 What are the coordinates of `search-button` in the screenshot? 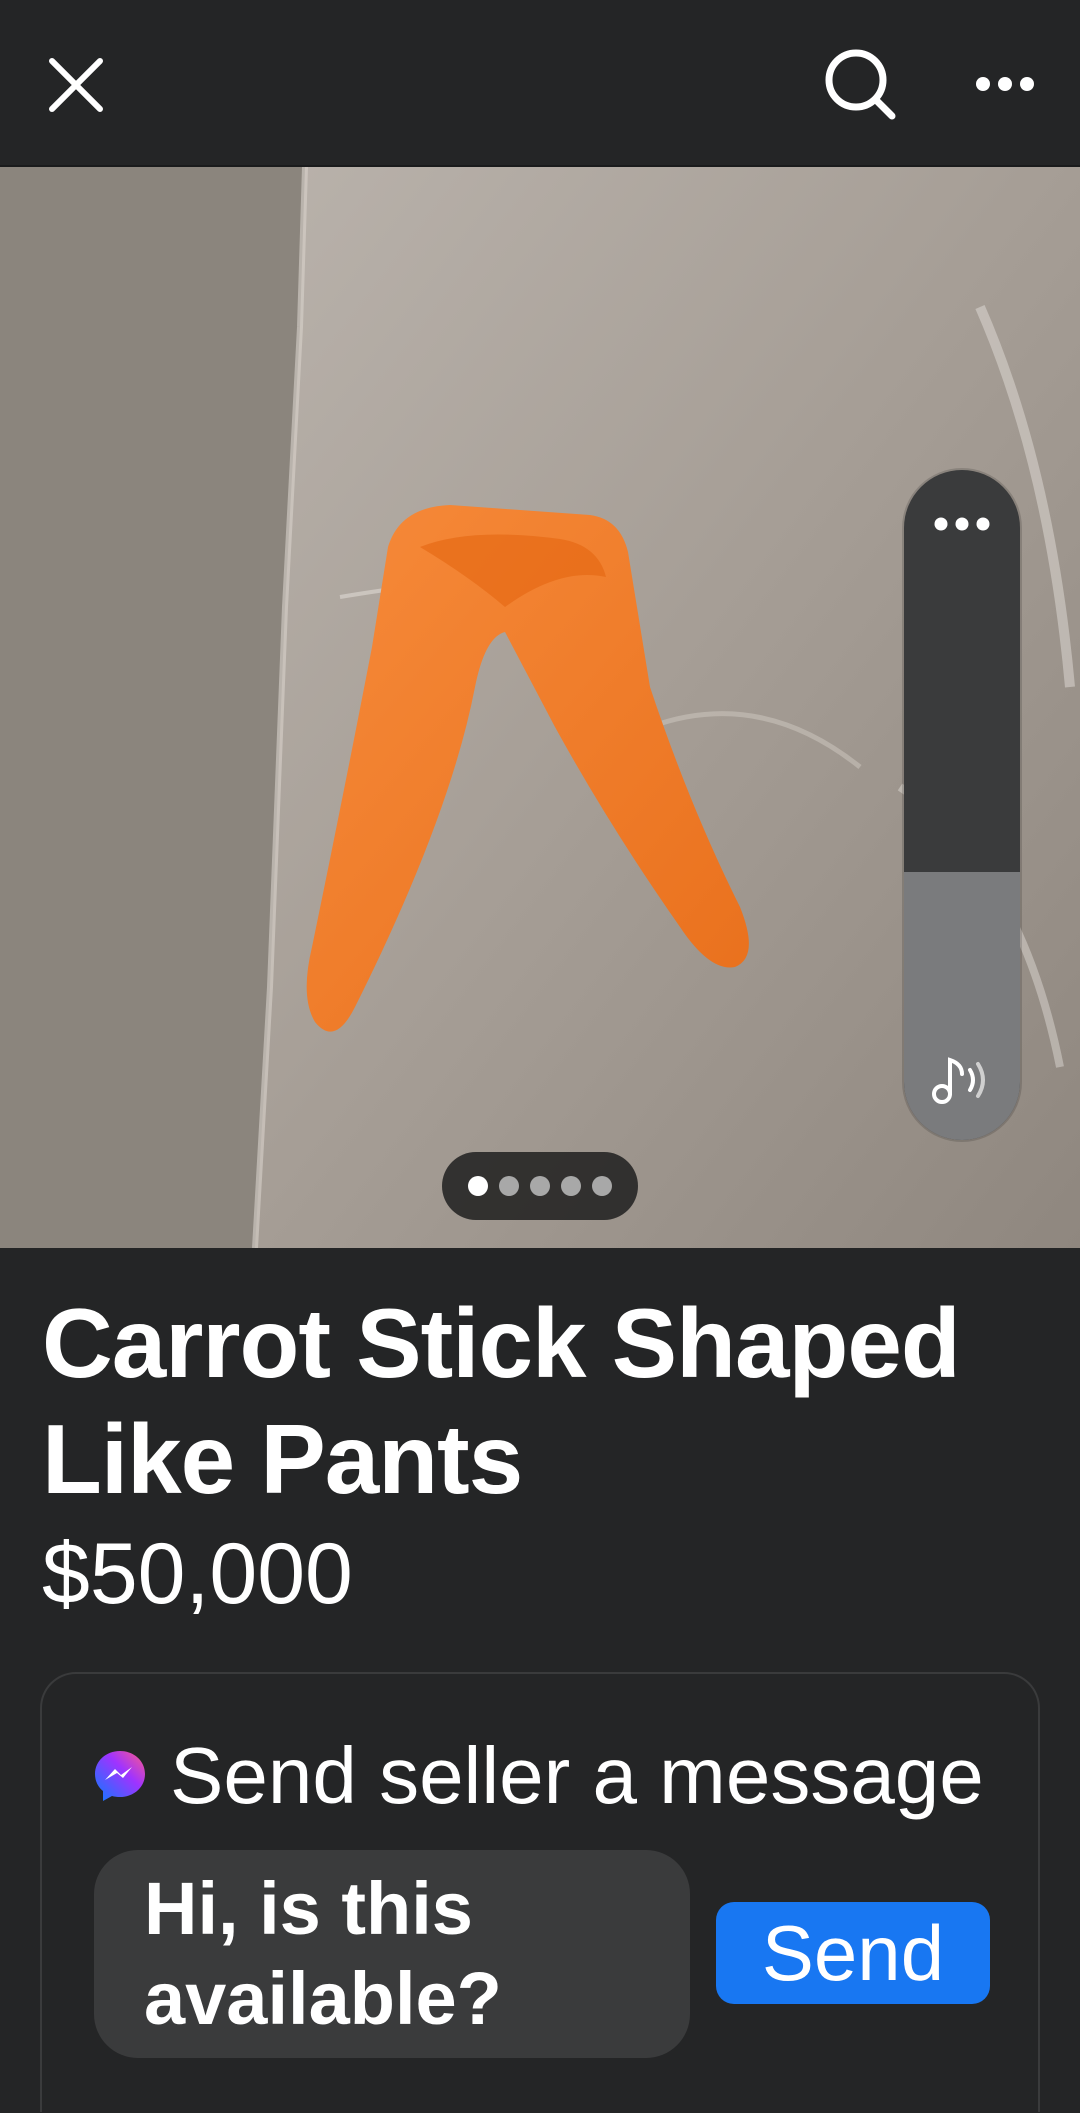 It's located at (860, 84).